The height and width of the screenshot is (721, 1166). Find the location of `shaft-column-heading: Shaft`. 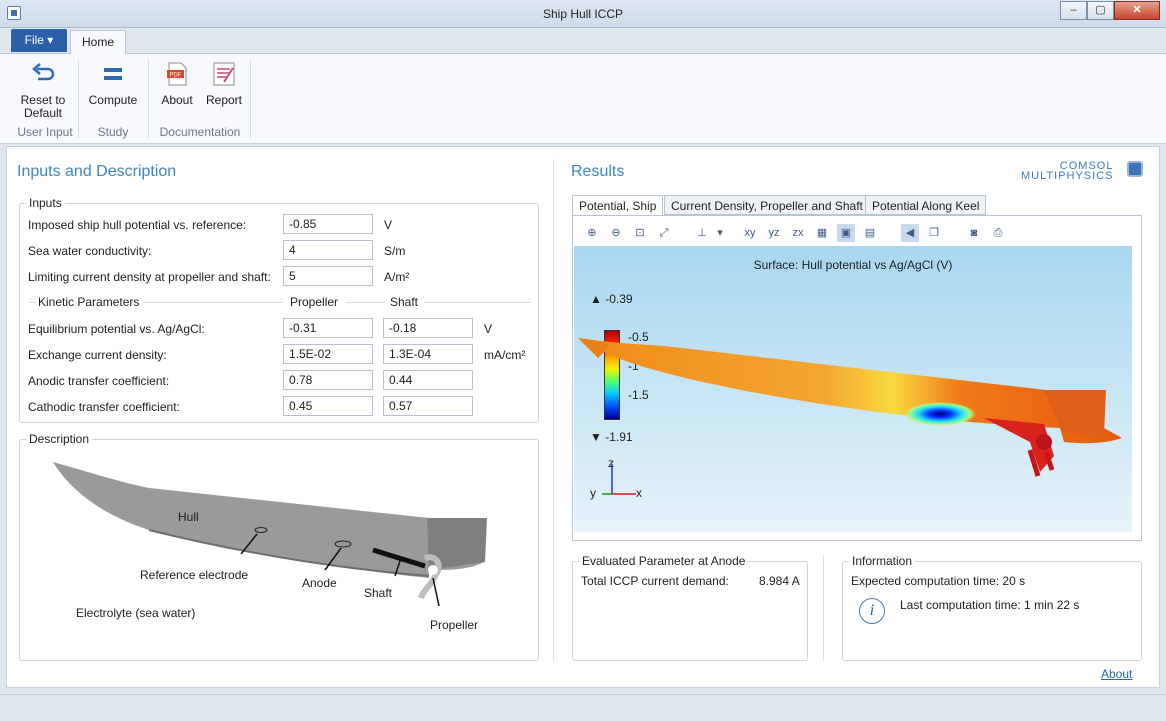

shaft-column-heading: Shaft is located at coordinates (404, 302).